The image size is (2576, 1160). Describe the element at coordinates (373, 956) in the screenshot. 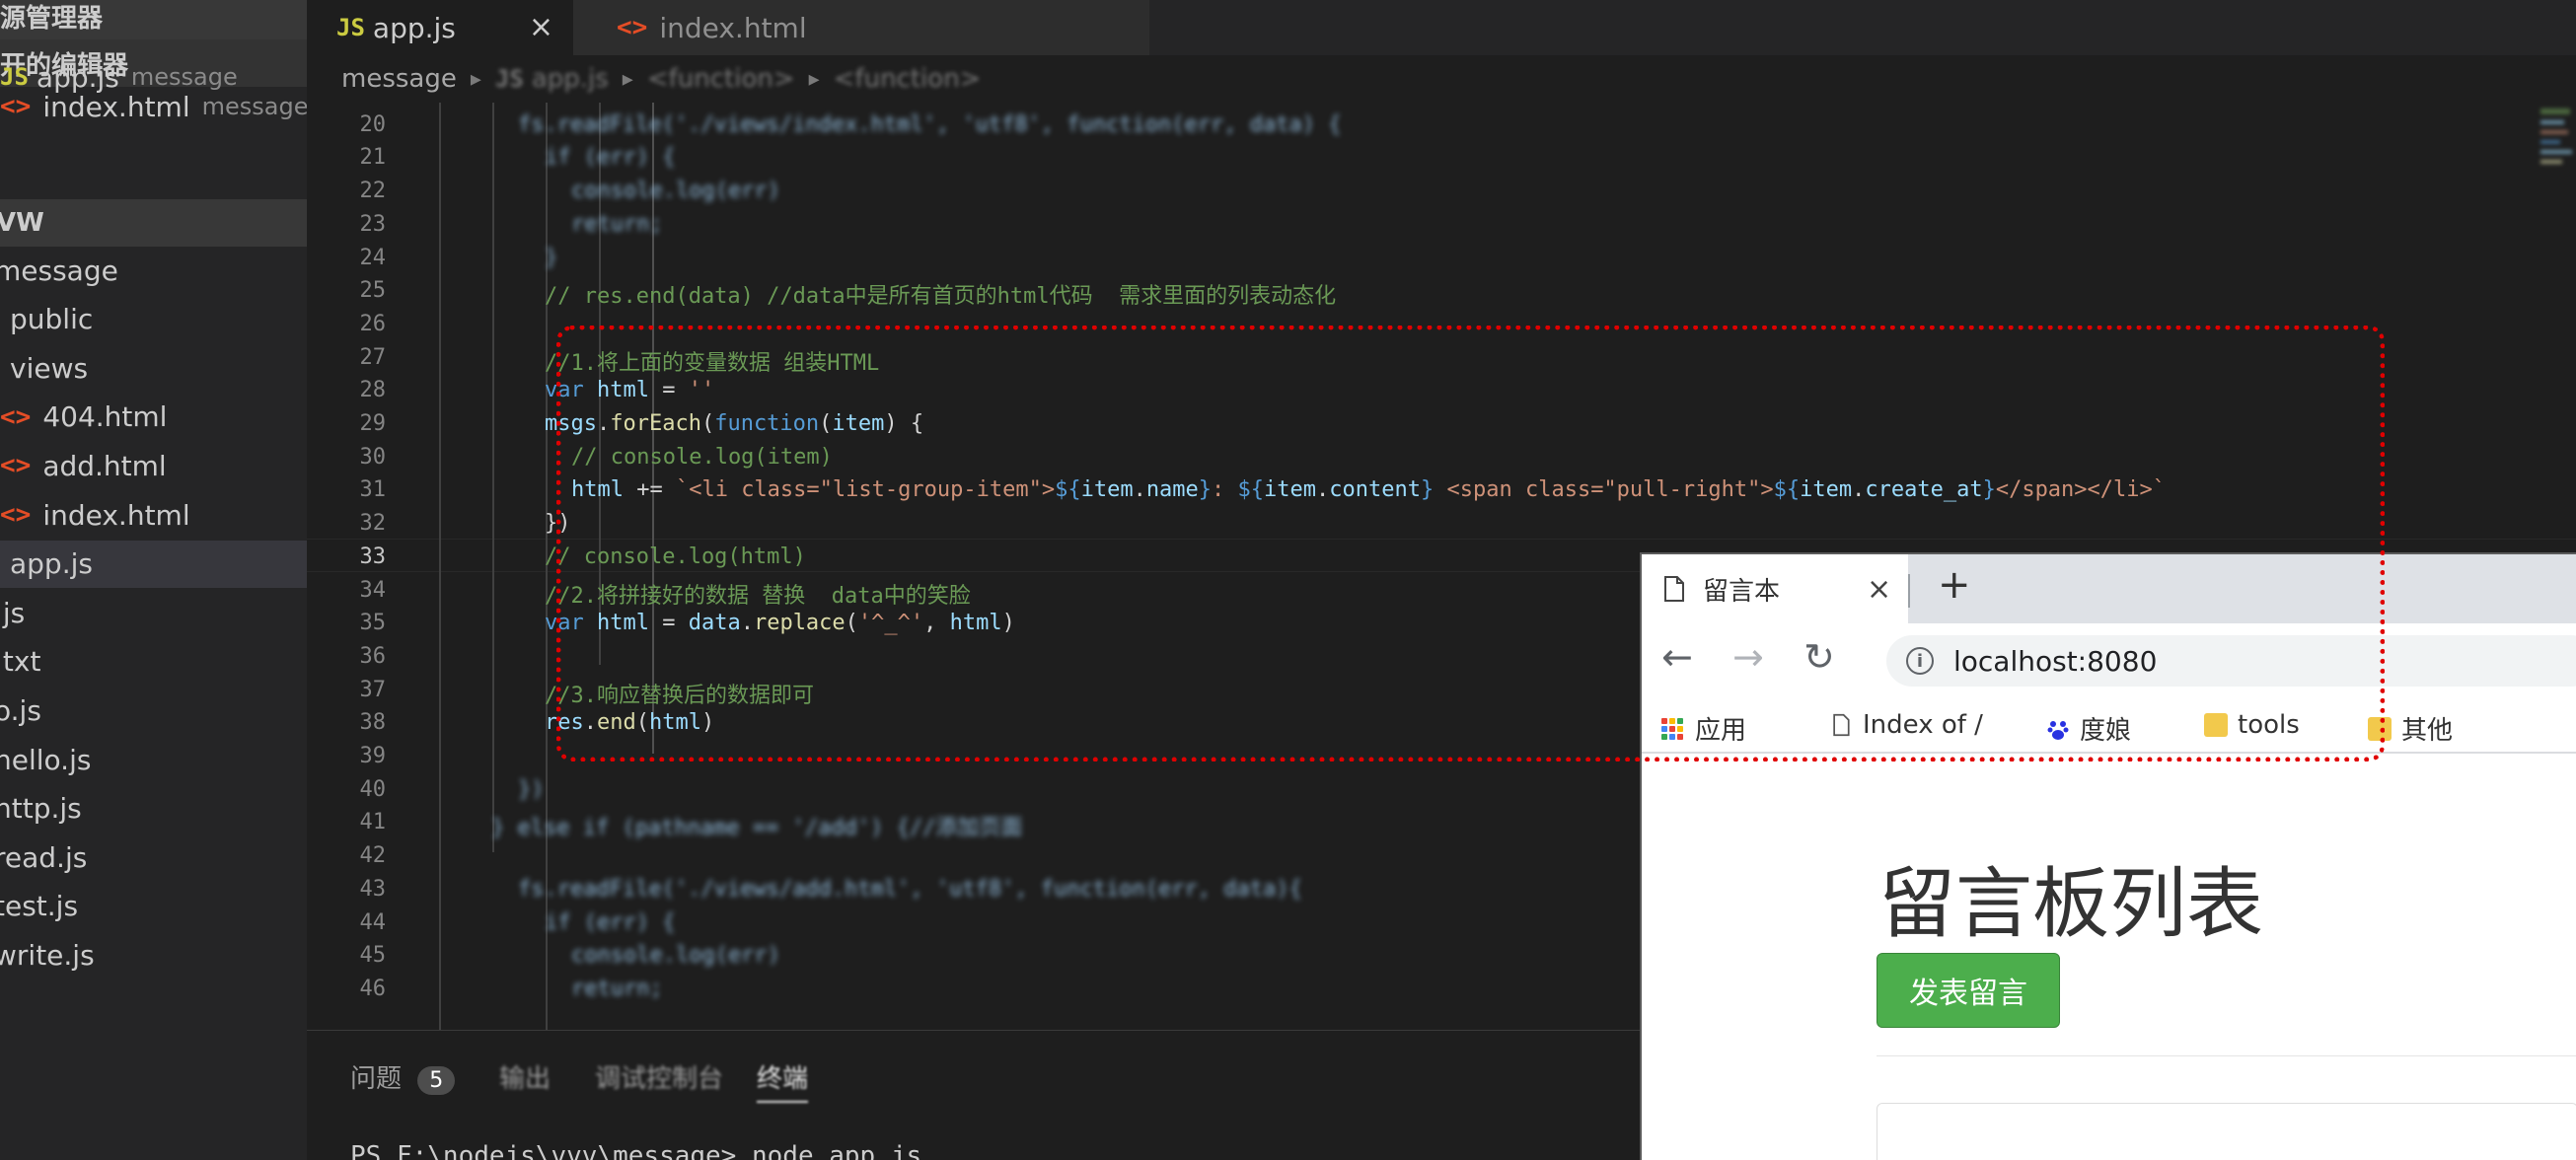

I see `line-number: 45` at that location.